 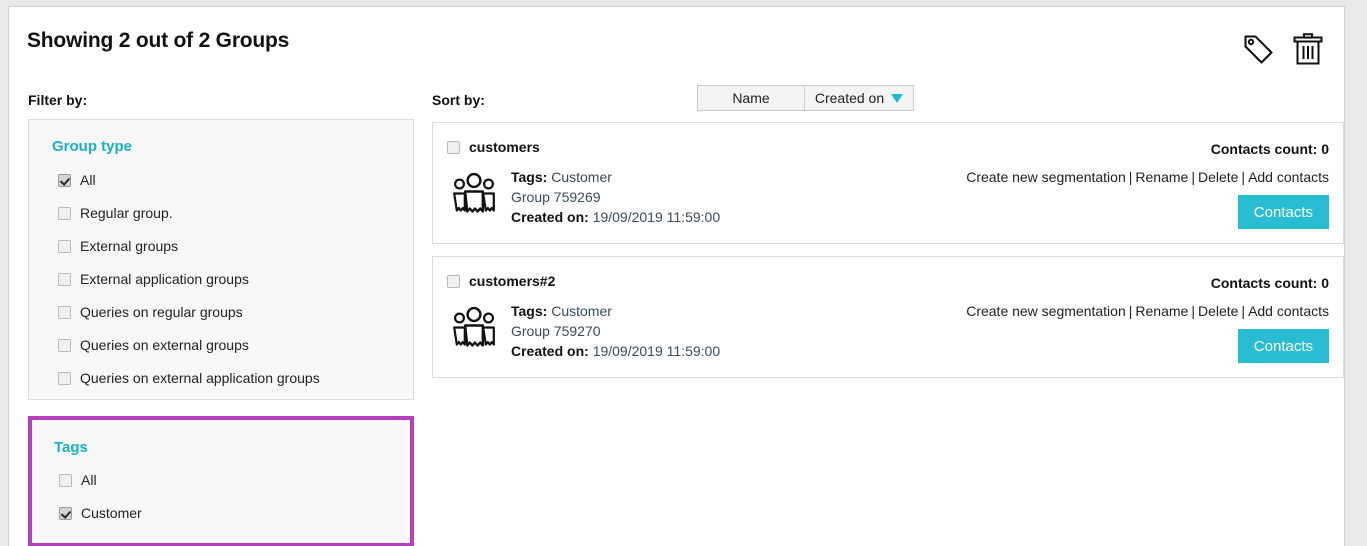 What do you see at coordinates (556, 197) in the screenshot?
I see `group-card-id: Group 759269` at bounding box center [556, 197].